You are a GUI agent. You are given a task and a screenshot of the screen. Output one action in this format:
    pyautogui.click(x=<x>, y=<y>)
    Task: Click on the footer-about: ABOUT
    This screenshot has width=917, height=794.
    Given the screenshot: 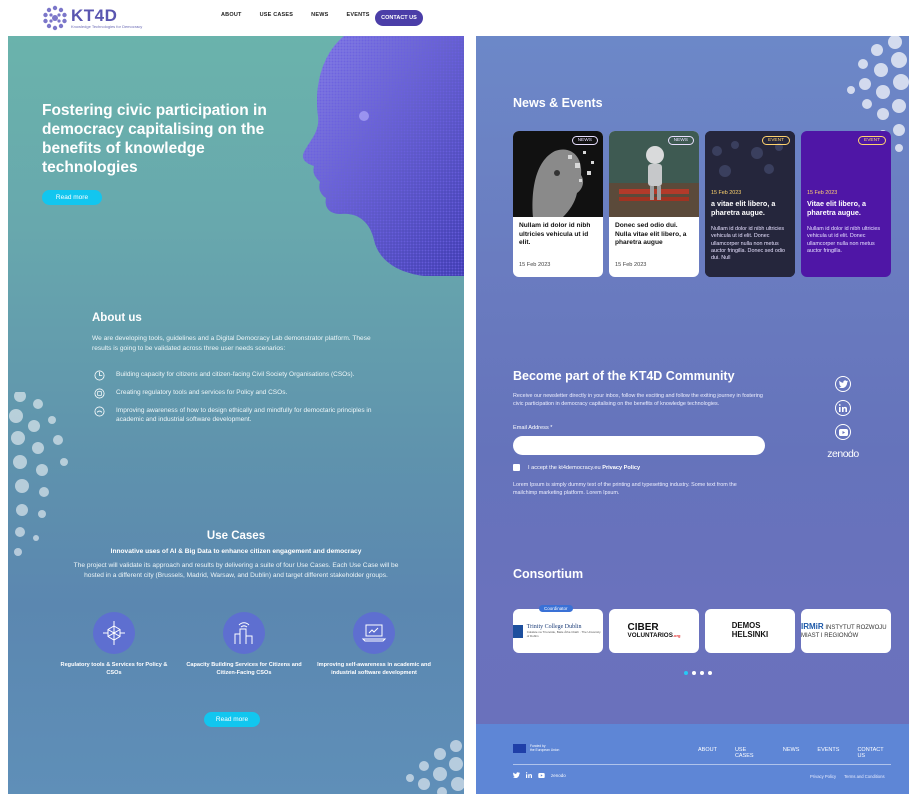 What is the action you would take?
    pyautogui.click(x=707, y=753)
    